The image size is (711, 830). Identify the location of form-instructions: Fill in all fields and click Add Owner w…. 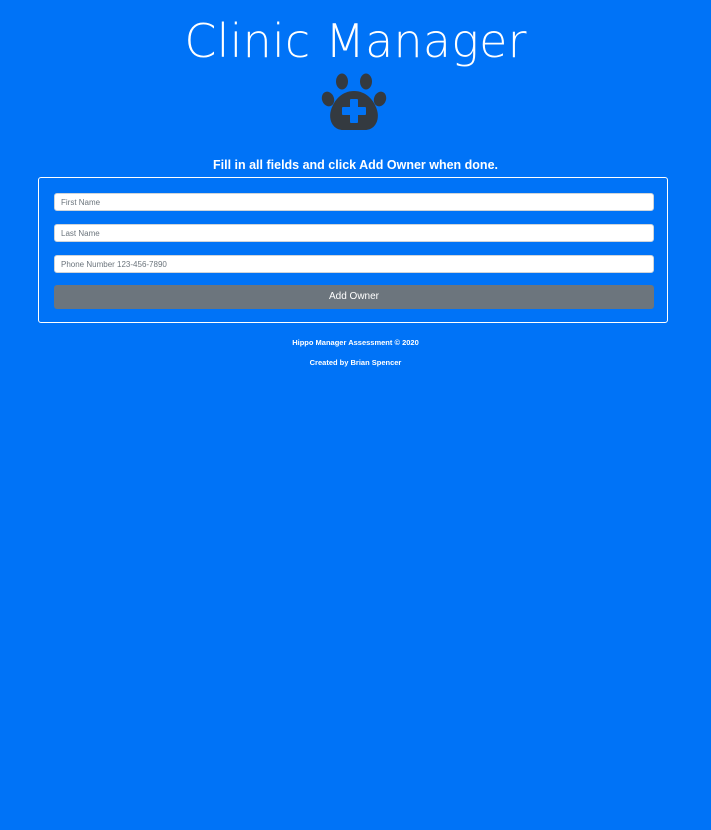
(355, 165).